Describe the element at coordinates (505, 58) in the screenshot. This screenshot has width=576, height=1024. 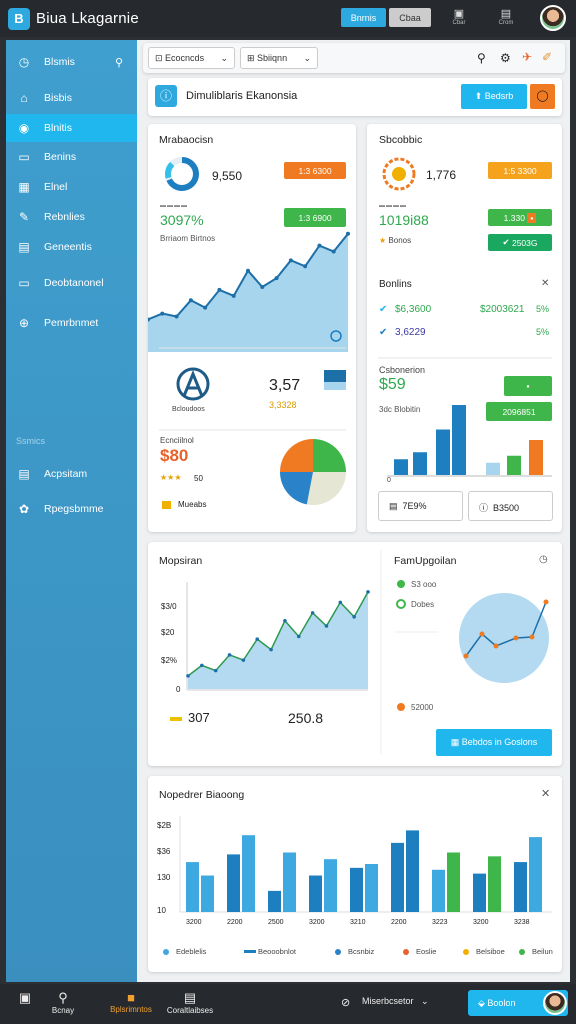
I see `gear-icon: ⚙` at that location.